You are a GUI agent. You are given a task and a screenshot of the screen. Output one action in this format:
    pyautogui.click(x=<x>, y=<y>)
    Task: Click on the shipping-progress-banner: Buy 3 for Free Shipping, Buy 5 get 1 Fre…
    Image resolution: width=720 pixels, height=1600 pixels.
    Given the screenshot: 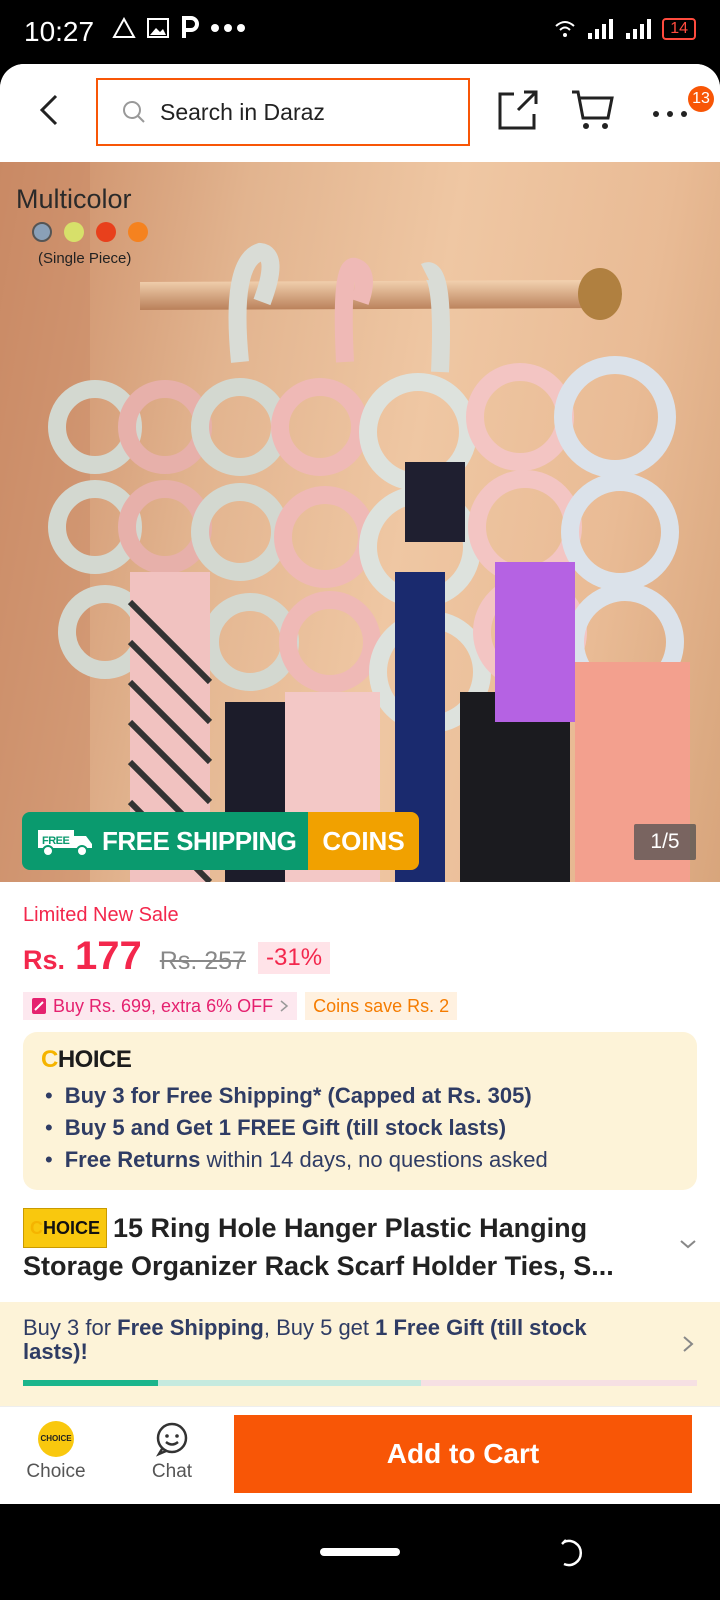 What is the action you would take?
    pyautogui.click(x=360, y=1354)
    